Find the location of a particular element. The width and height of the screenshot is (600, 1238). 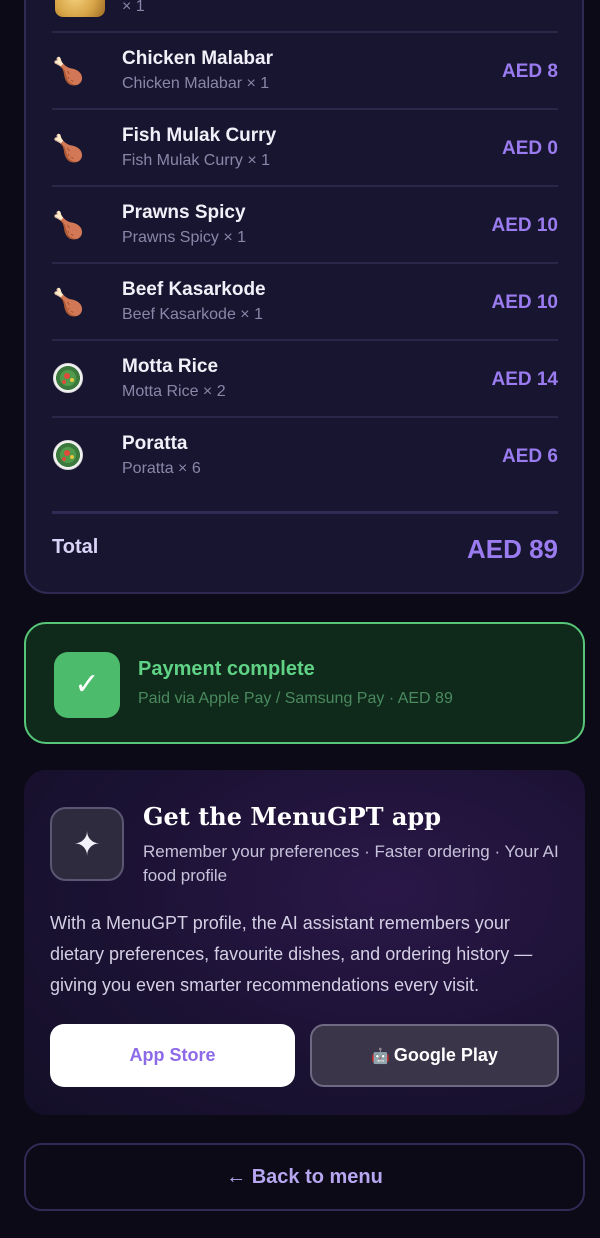

item-name: Motta Rice is located at coordinates (170, 366).